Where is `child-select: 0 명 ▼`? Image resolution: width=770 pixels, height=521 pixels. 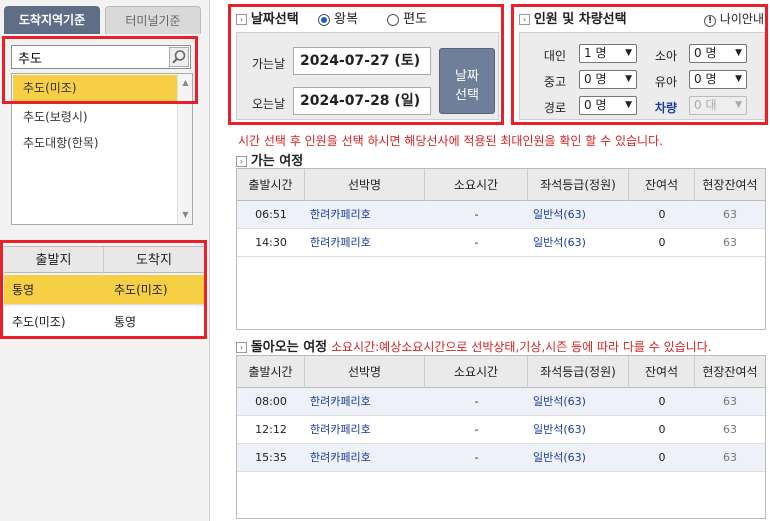 child-select: 0 명 ▼ is located at coordinates (718, 53).